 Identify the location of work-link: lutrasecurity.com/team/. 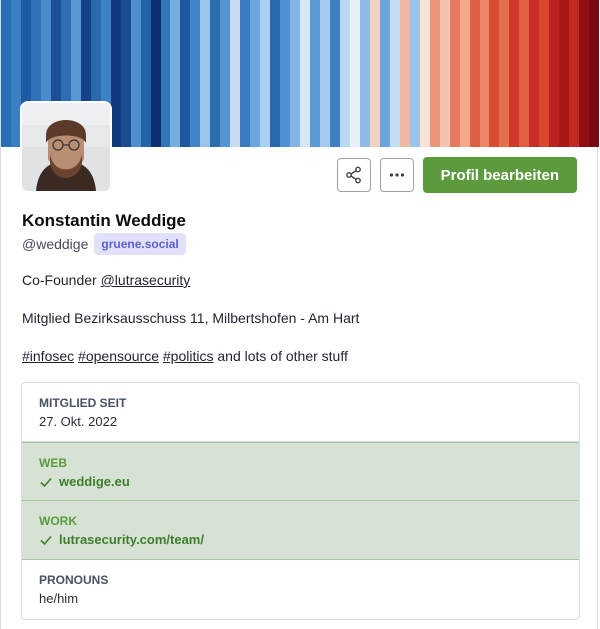
(131, 539).